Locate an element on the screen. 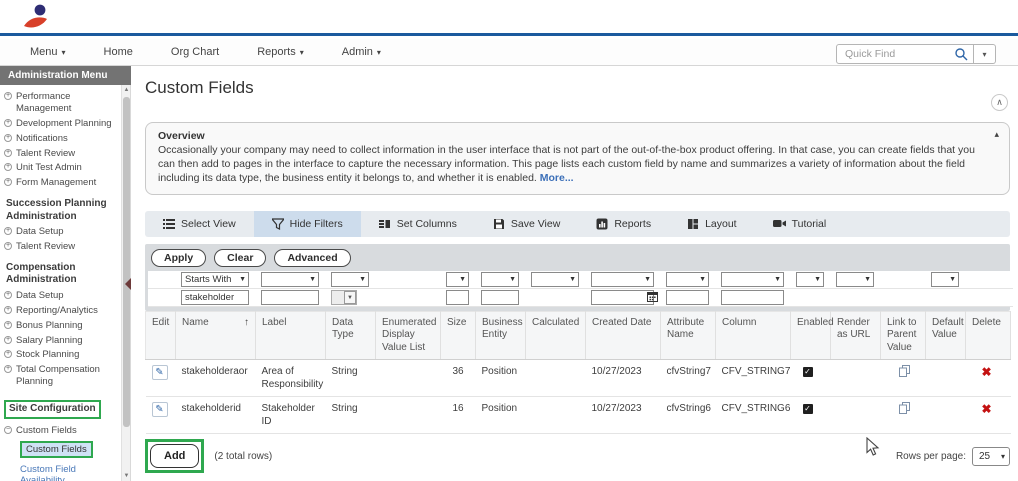 The height and width of the screenshot is (481, 1018). sidebar-item-unit-test-admin: + Unit Test Admin is located at coordinates (61, 168).